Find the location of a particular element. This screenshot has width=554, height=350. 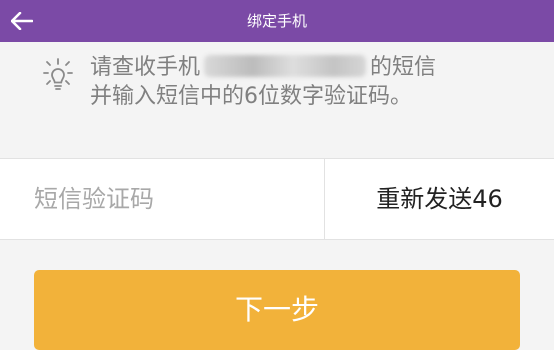

masked-phone-number is located at coordinates (285, 66).